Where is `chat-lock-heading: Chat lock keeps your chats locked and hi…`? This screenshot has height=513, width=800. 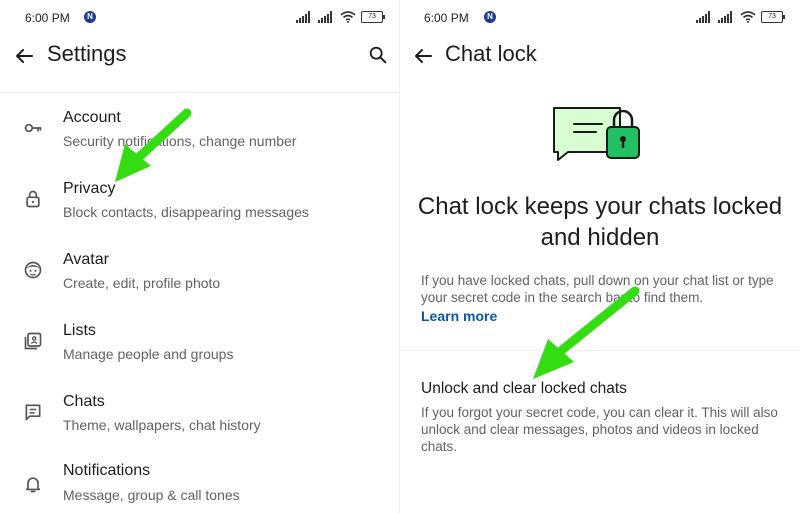 chat-lock-heading: Chat lock keeps your chats locked and hi… is located at coordinates (600, 222).